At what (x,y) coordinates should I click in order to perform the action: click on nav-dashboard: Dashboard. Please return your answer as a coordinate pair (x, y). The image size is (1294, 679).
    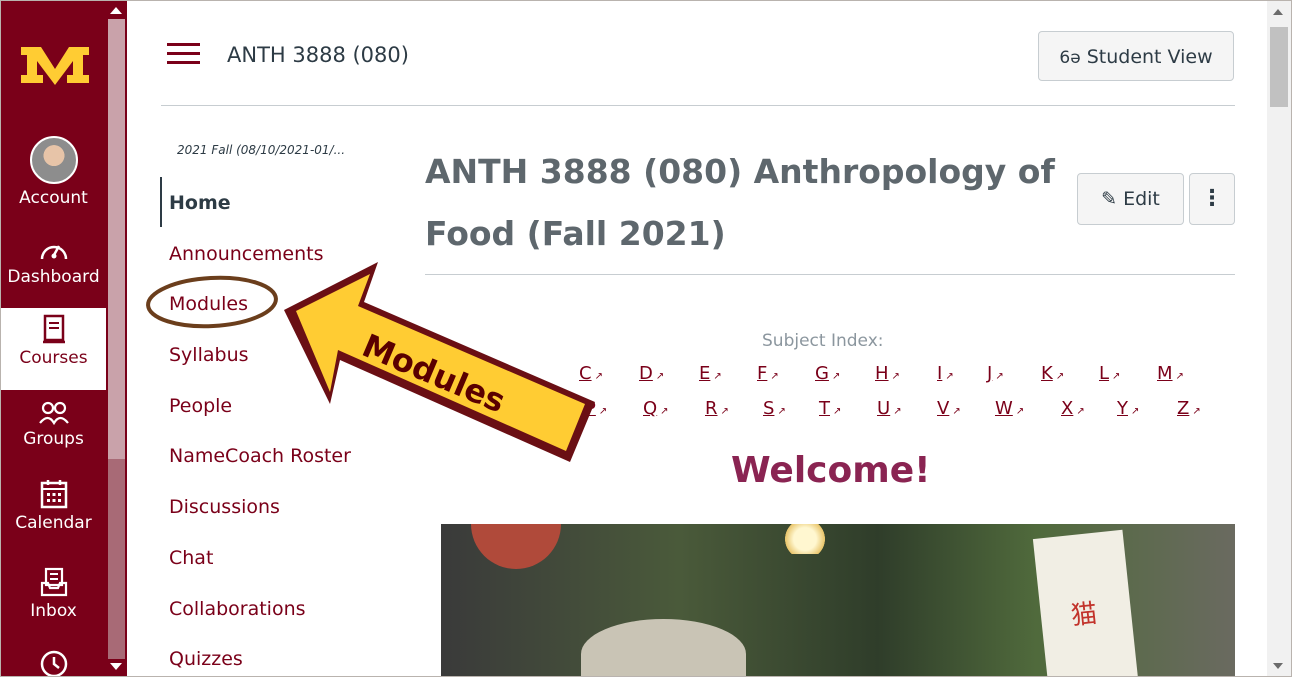
    Looking at the image, I should click on (53, 262).